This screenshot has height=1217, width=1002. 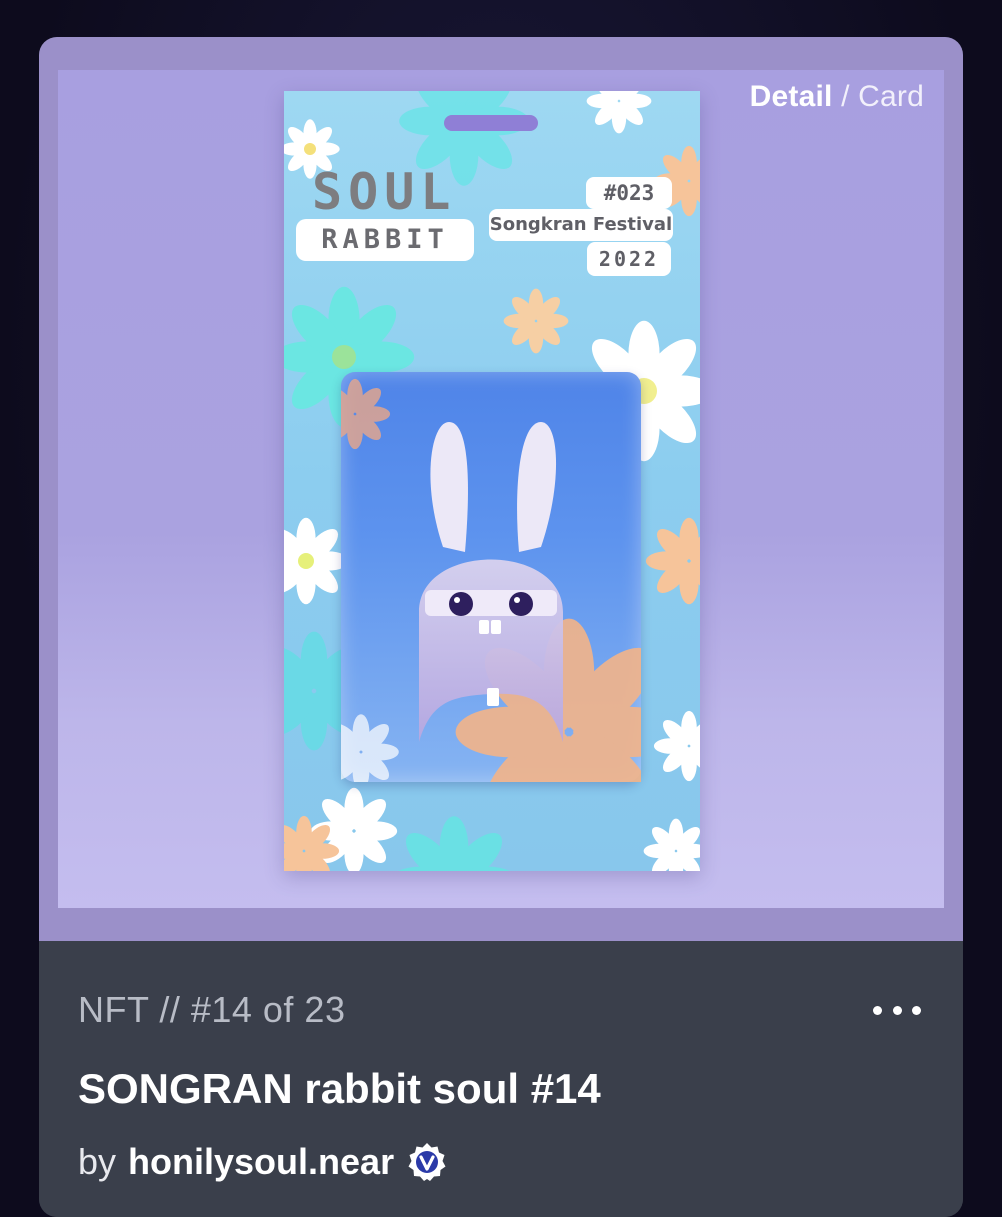 I want to click on owner-link: honilysoul.near, so click(x=261, y=1162).